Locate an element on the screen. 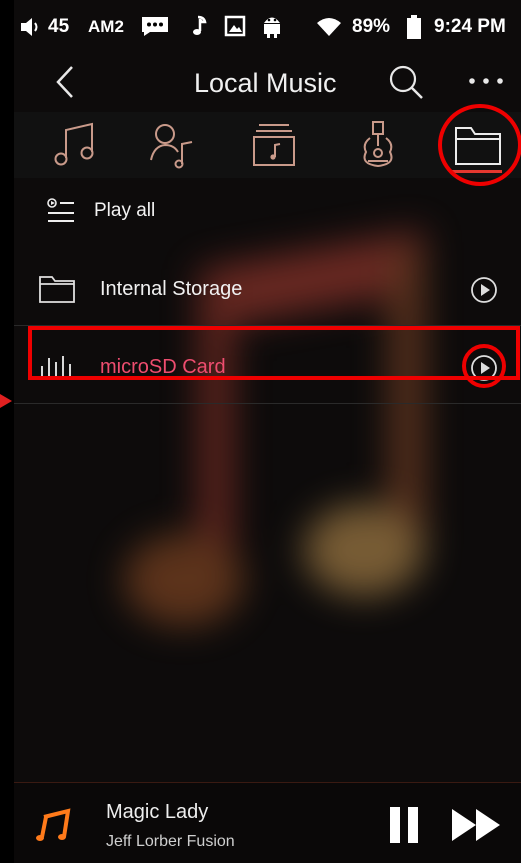  volume-icon is located at coordinates (29, 27).